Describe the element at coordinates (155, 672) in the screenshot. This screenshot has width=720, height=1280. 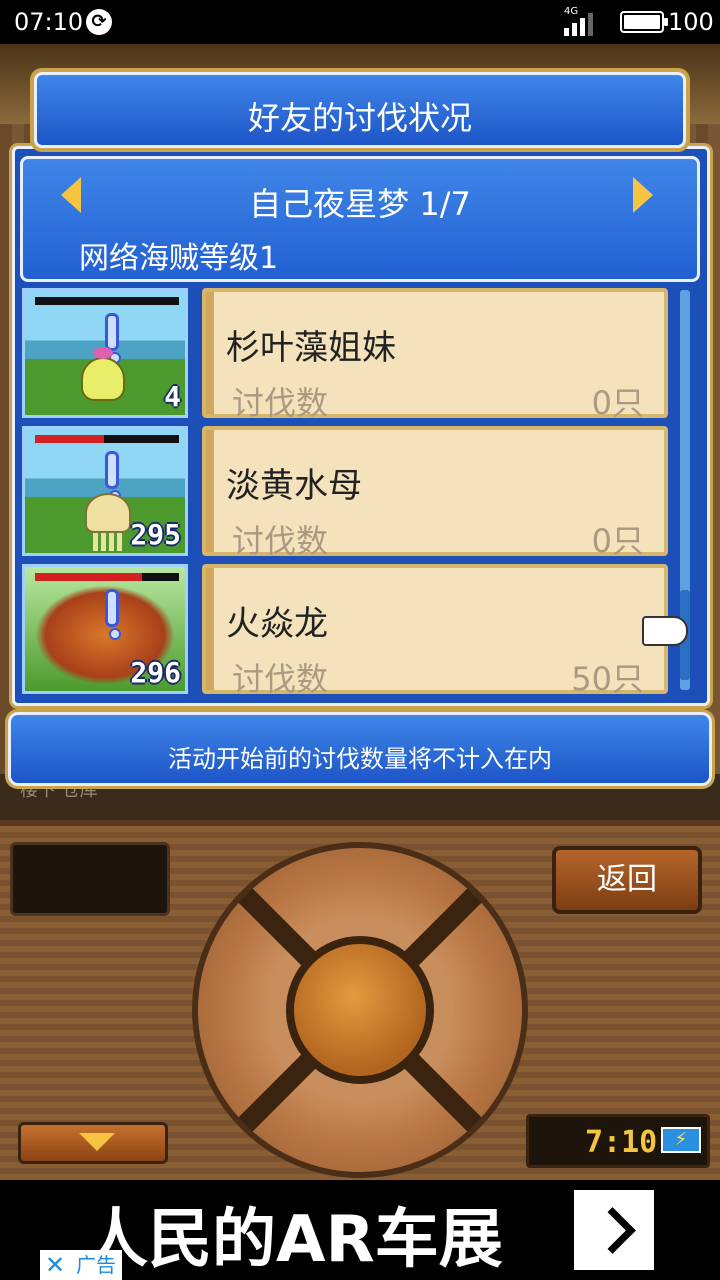
I see `monster-count: 296` at that location.